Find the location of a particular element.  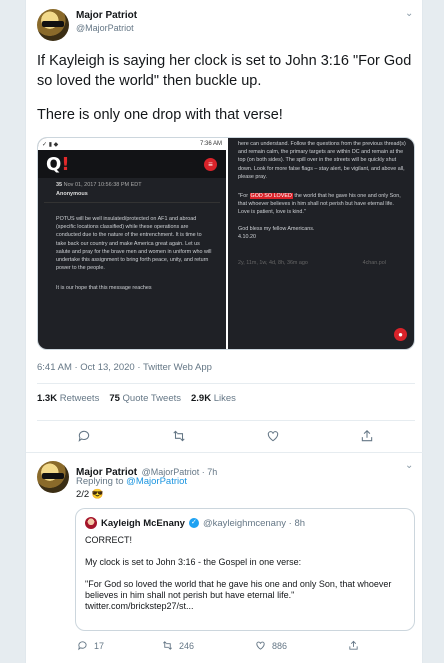

retweet-icon: 246 is located at coordinates (178, 645).